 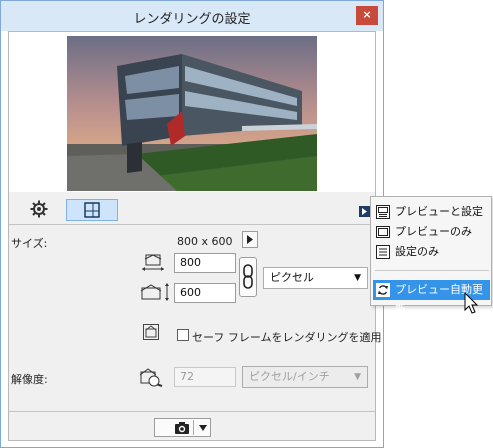 I want to click on menu-separator, so click(x=432, y=270).